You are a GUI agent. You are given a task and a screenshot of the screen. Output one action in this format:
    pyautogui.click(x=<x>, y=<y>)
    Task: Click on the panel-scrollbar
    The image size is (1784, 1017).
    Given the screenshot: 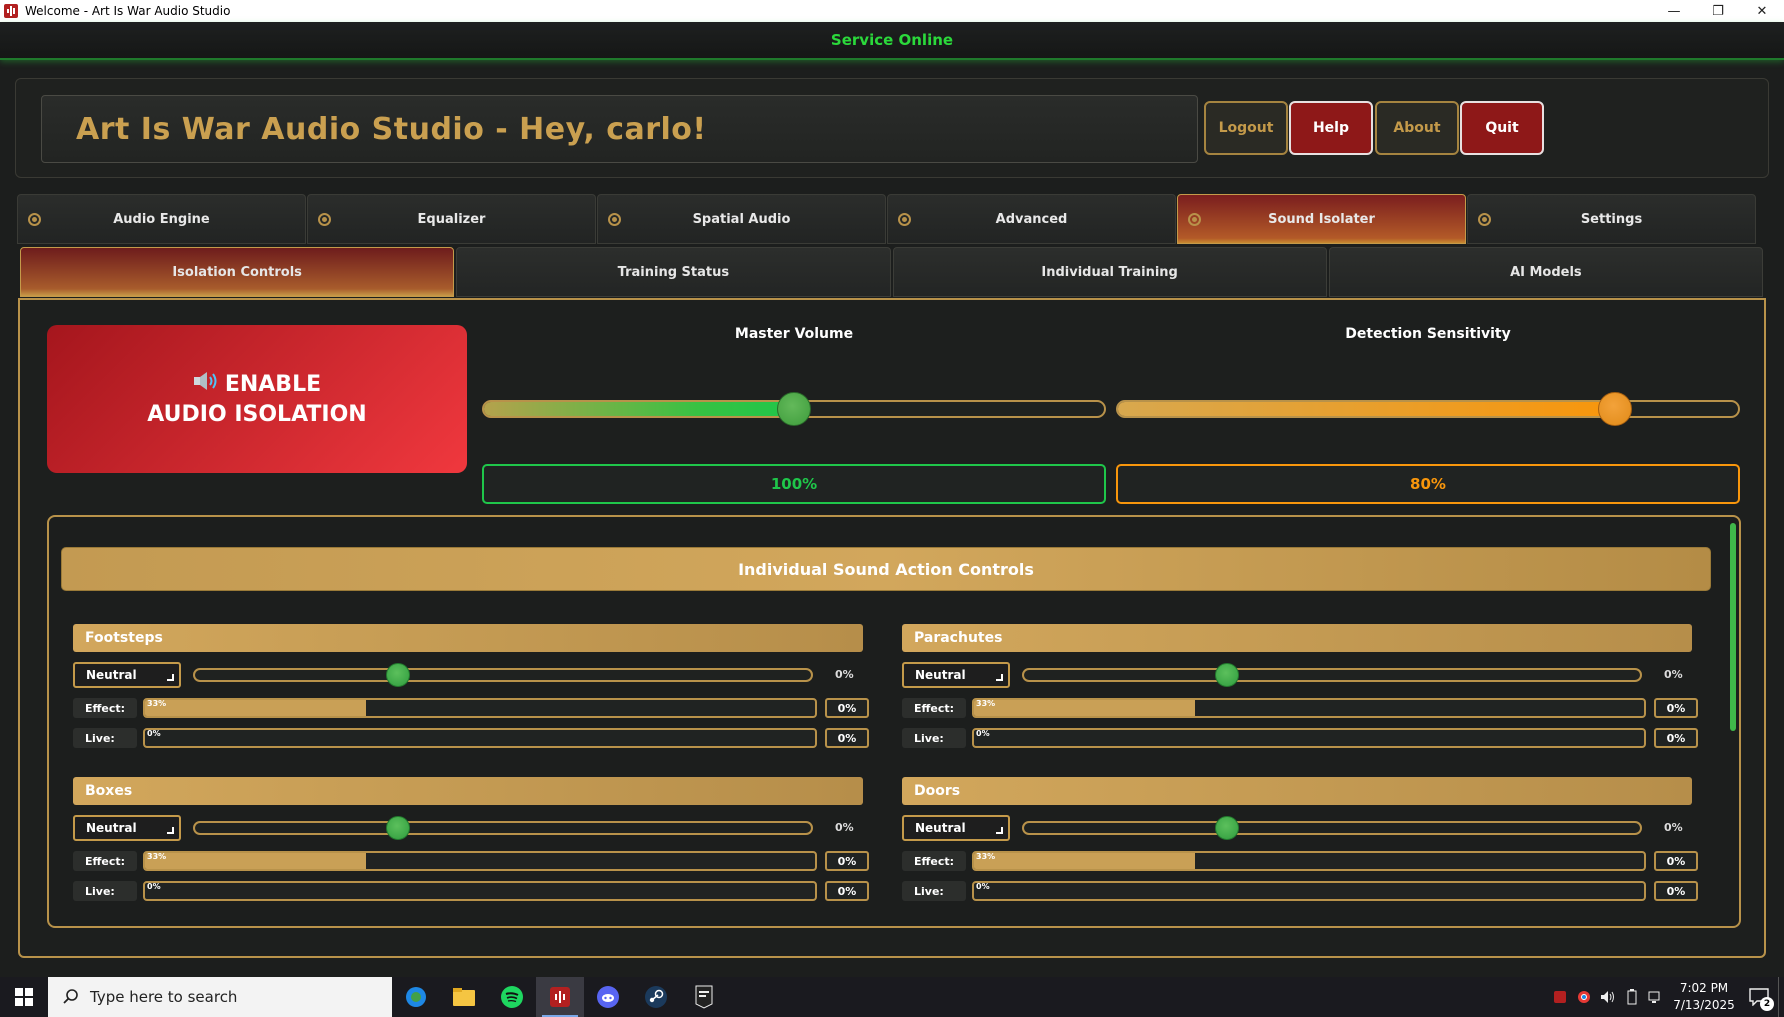 What is the action you would take?
    pyautogui.click(x=1733, y=627)
    